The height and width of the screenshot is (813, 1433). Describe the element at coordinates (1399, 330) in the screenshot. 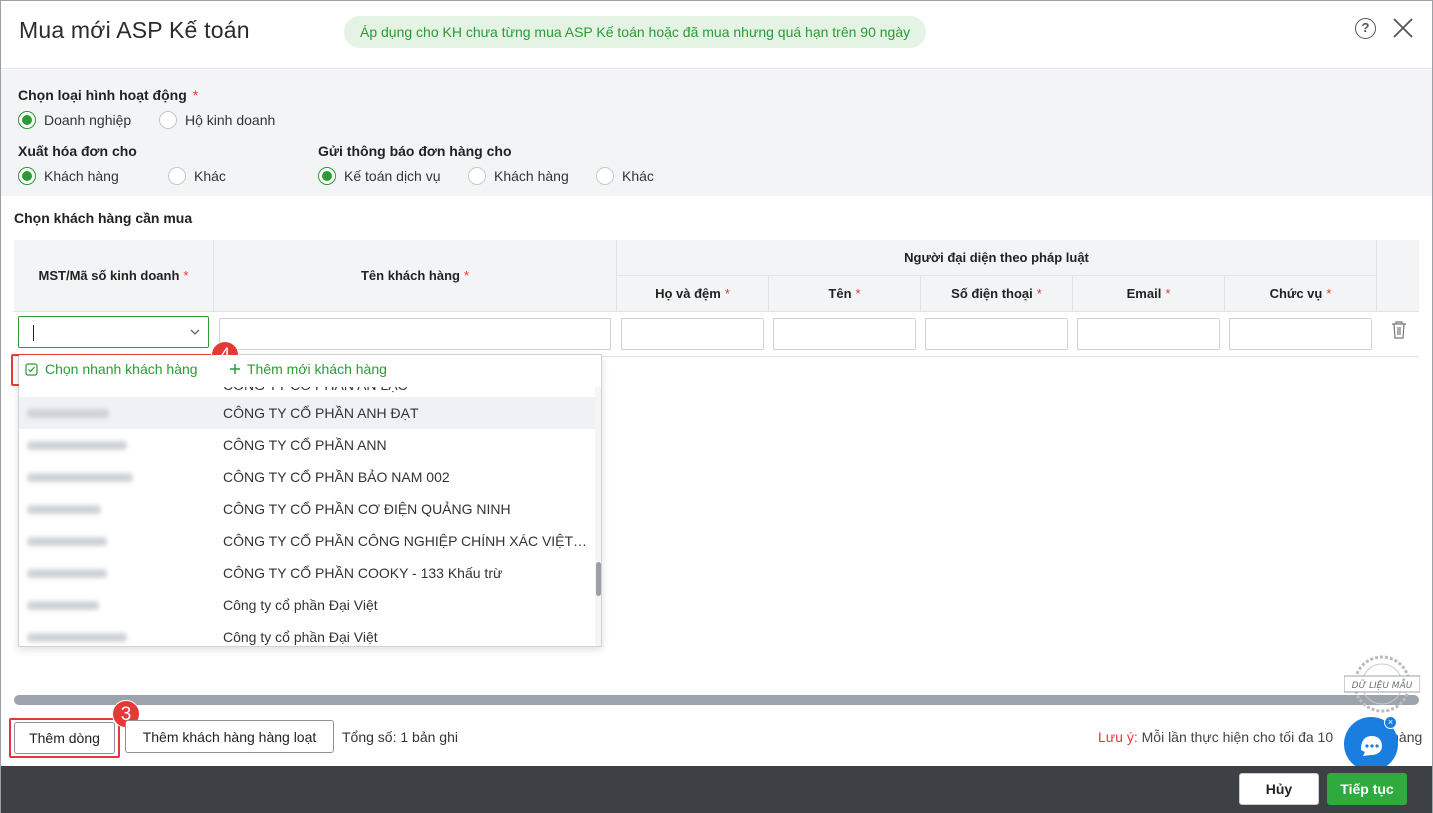

I see `trash-icon` at that location.